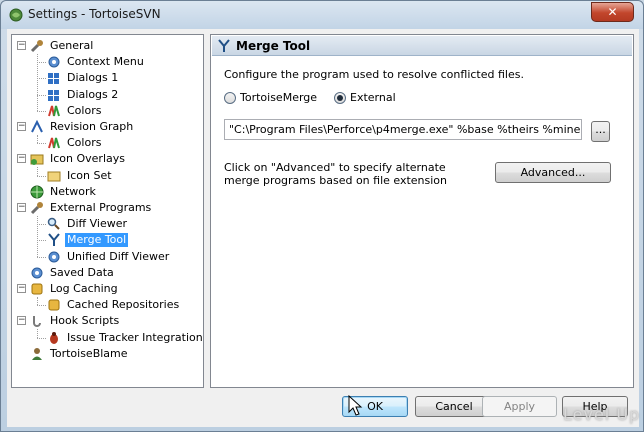 The width and height of the screenshot is (644, 432). What do you see at coordinates (54, 176) in the screenshot?
I see `icon-set-icon` at bounding box center [54, 176].